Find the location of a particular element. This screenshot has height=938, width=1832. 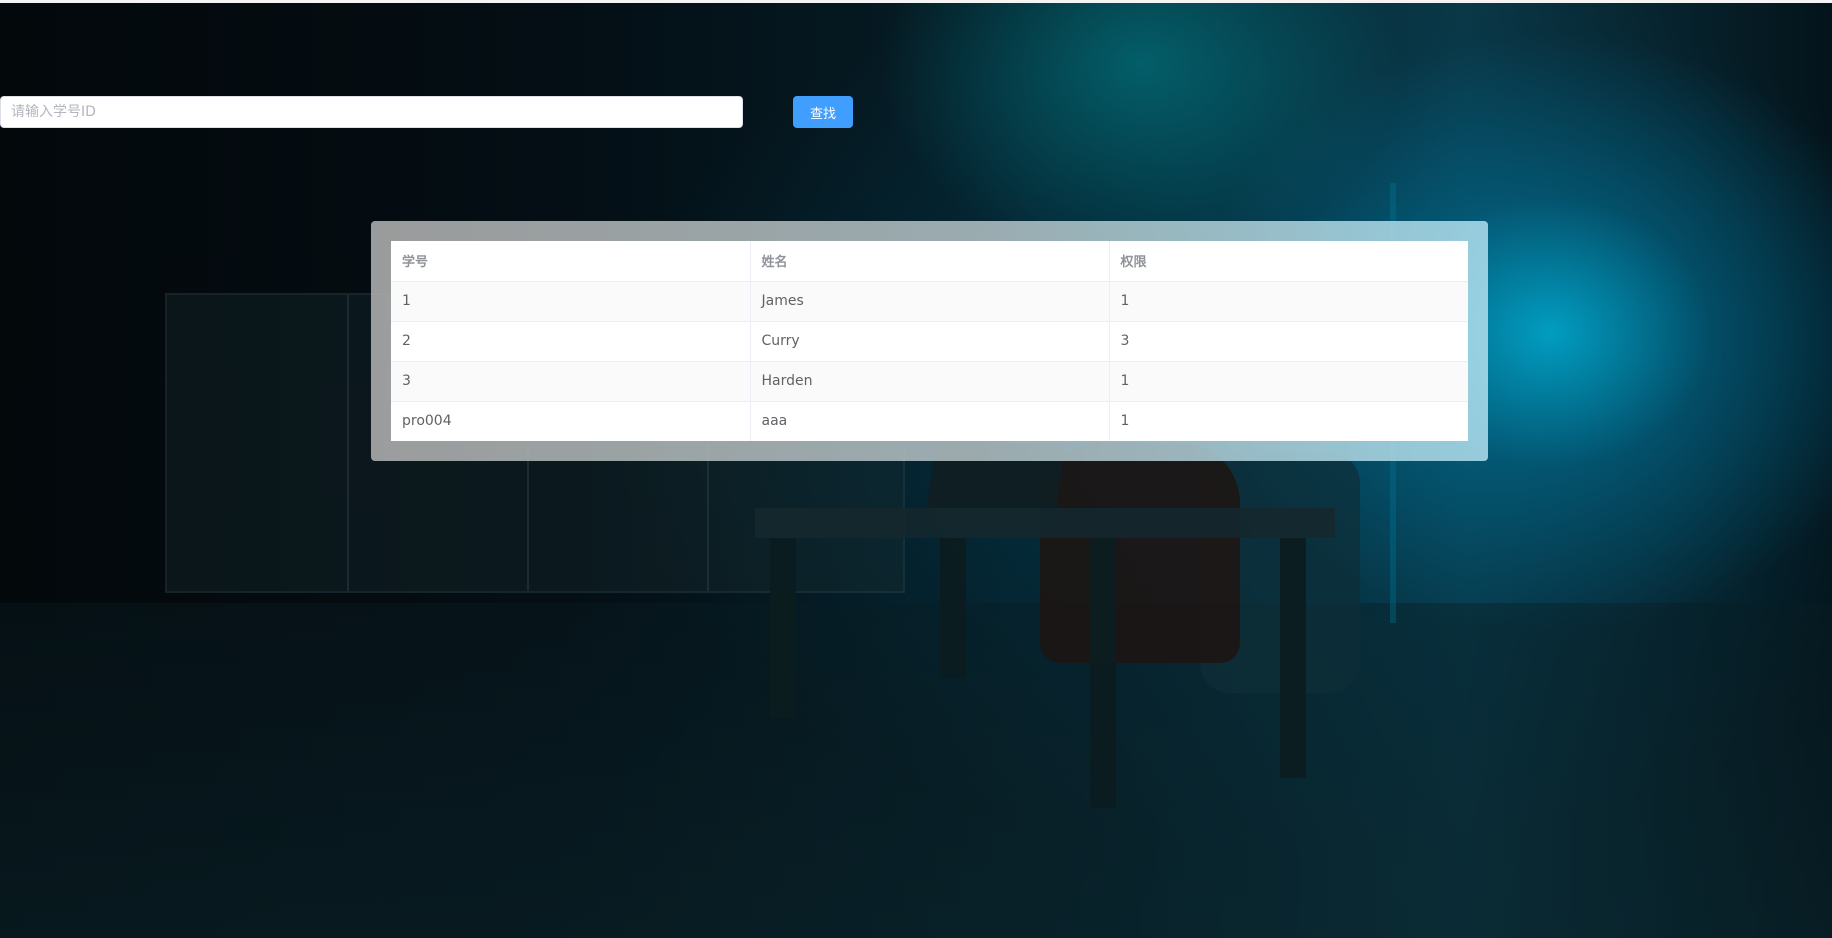

table-row: 1 James 1 is located at coordinates (929, 301).